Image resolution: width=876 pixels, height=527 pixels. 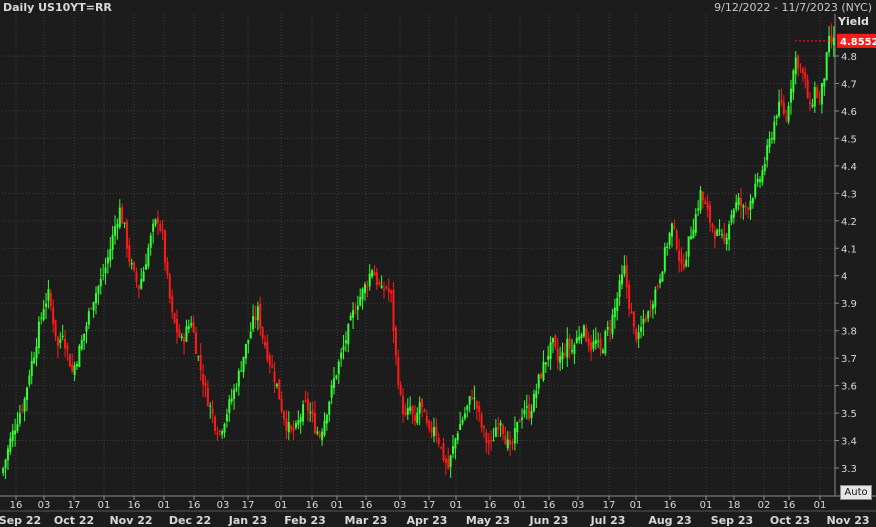 I want to click on x-tick-label: 16, so click(x=549, y=505).